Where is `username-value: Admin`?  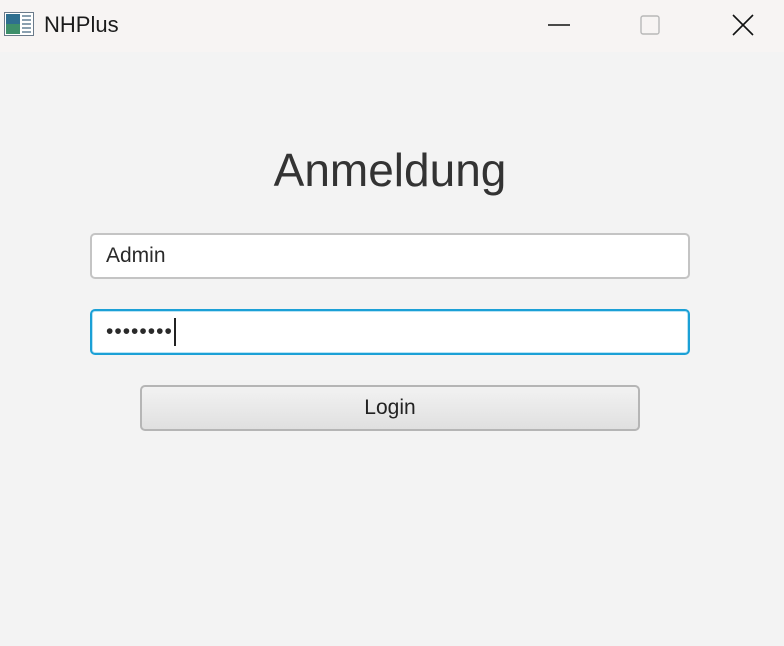 username-value: Admin is located at coordinates (136, 255).